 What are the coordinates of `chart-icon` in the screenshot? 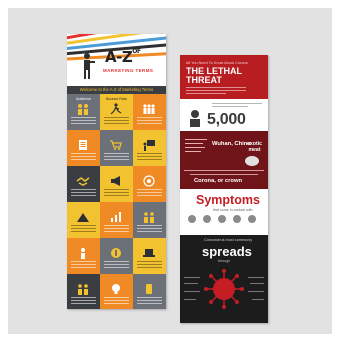 It's located at (116, 217).